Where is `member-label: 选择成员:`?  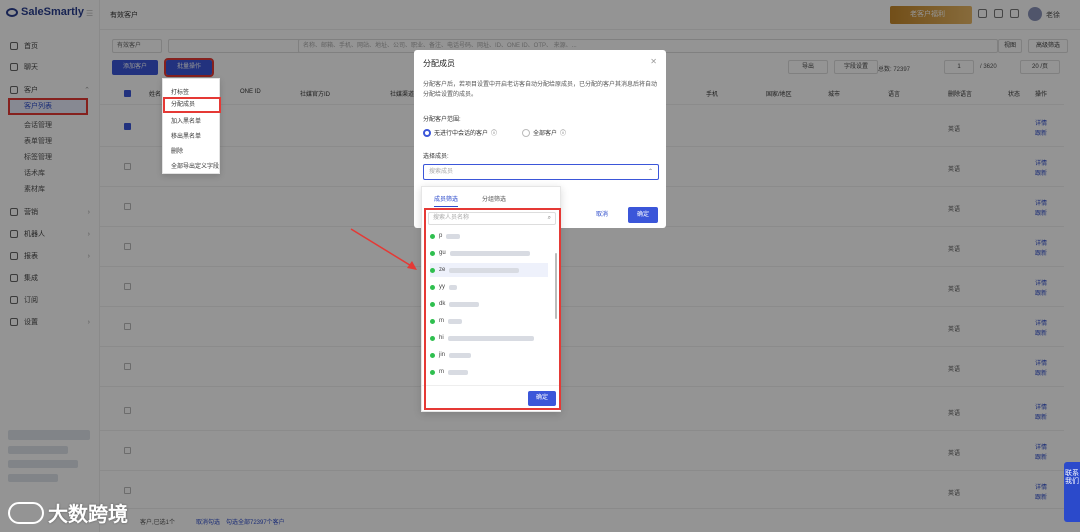
member-label: 选择成员: is located at coordinates (436, 157).